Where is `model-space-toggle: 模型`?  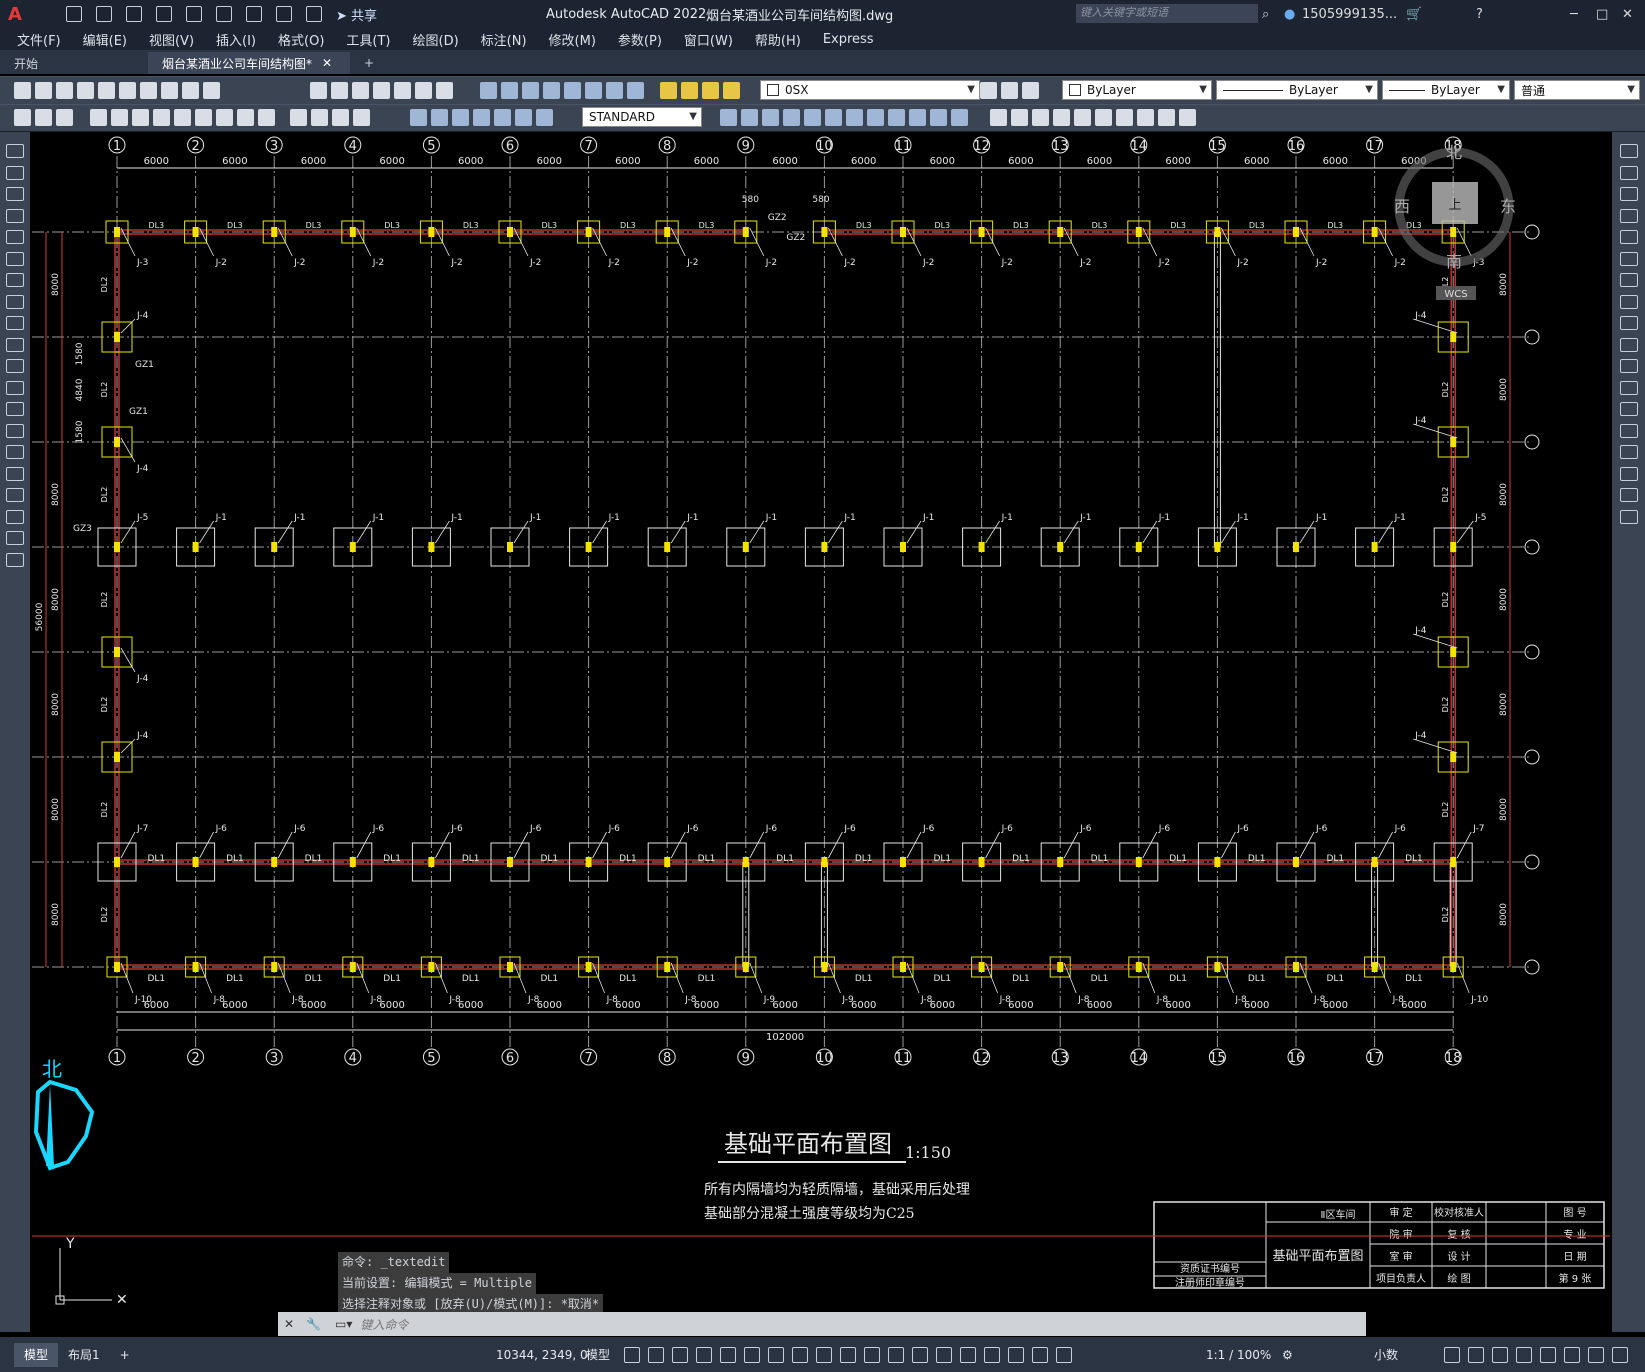 model-space-toggle: 模型 is located at coordinates (598, 1354).